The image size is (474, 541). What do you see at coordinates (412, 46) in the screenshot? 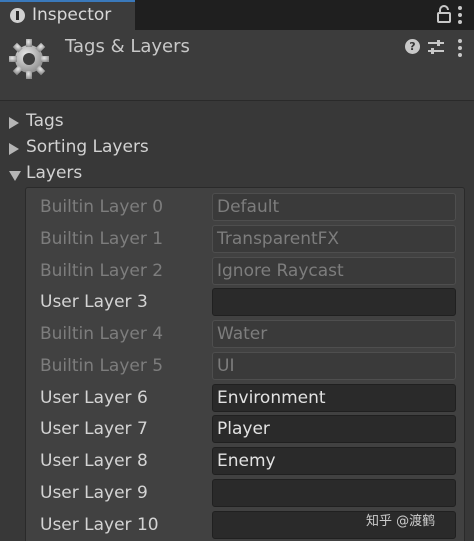
I see `help-icon: ?` at bounding box center [412, 46].